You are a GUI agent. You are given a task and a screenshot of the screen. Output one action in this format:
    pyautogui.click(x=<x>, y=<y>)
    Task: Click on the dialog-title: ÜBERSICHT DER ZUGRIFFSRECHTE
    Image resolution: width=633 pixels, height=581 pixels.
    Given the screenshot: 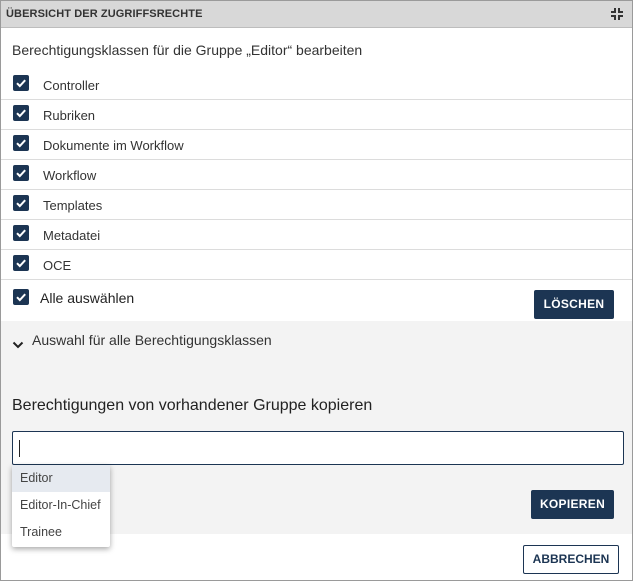 What is the action you would take?
    pyautogui.click(x=104, y=14)
    